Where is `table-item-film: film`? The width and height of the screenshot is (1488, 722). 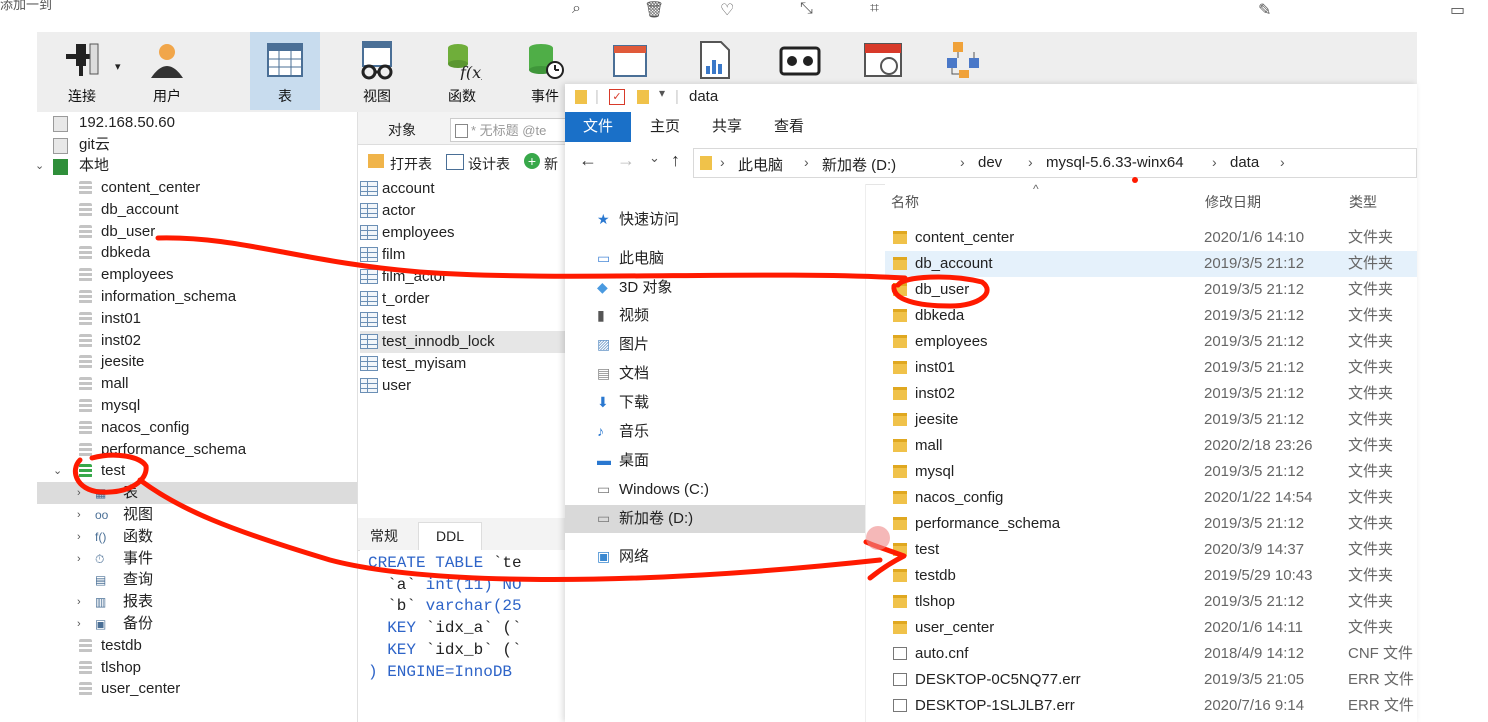 table-item-film: film is located at coordinates (463, 255).